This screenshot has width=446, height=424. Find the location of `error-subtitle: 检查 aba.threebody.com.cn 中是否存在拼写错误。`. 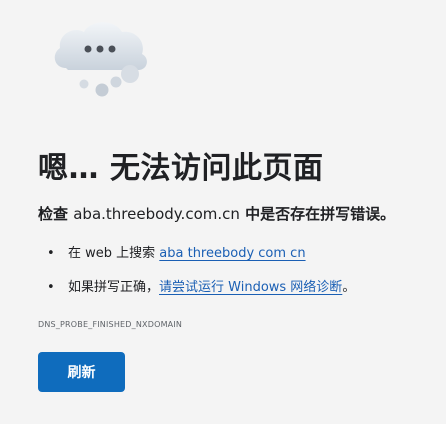

error-subtitle: 检查 aba.threebody.com.cn 中是否存在拼写错误。 is located at coordinates (216, 214).